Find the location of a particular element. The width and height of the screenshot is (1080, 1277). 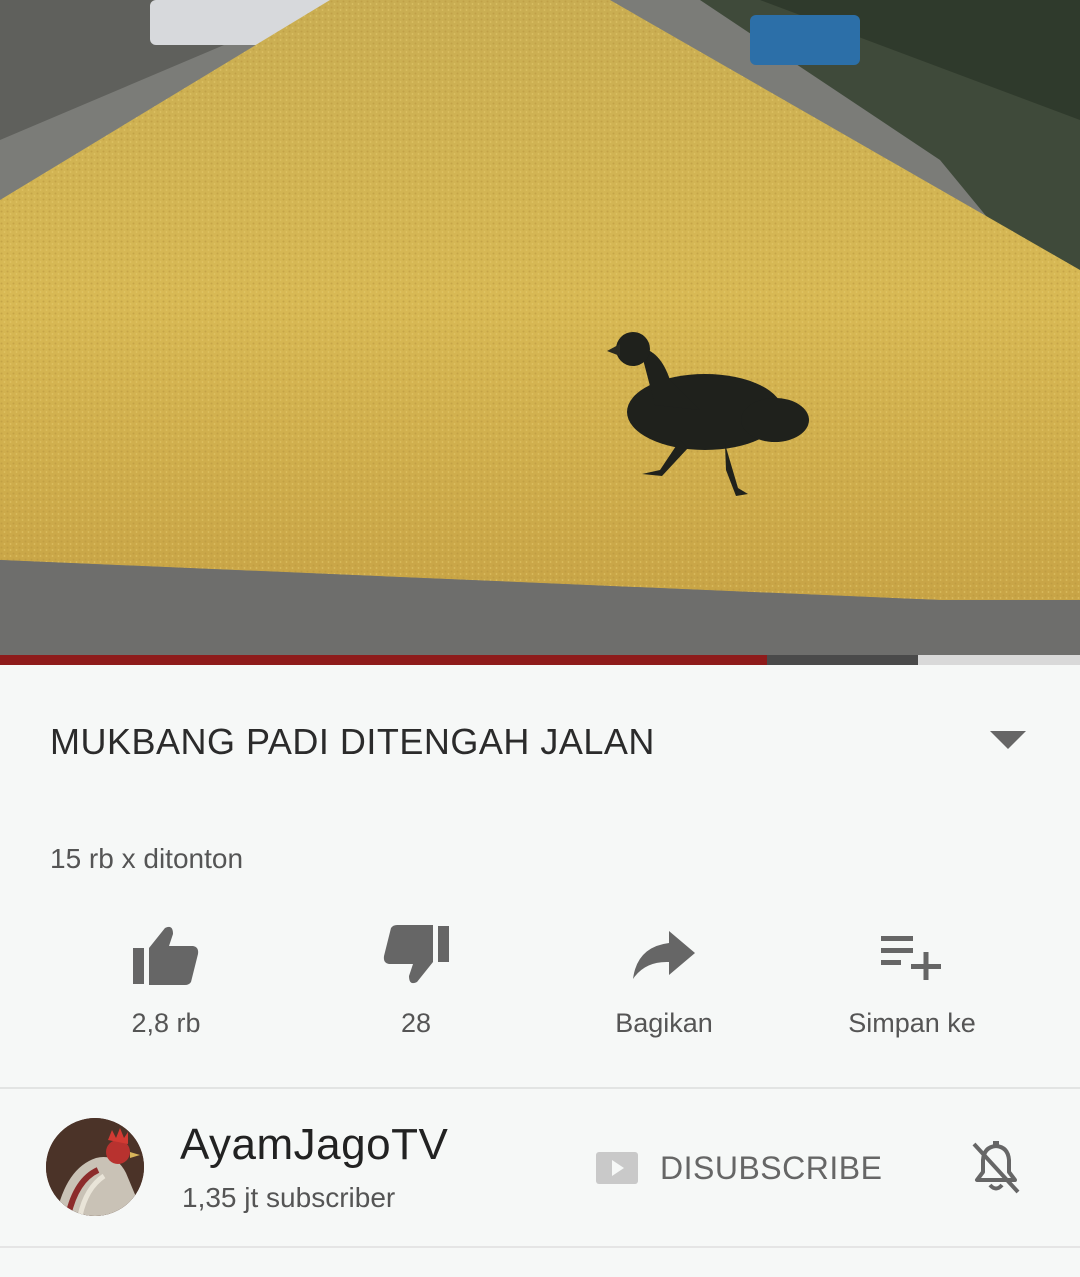

view-count: 15 rb x ditonton is located at coordinates (147, 858).